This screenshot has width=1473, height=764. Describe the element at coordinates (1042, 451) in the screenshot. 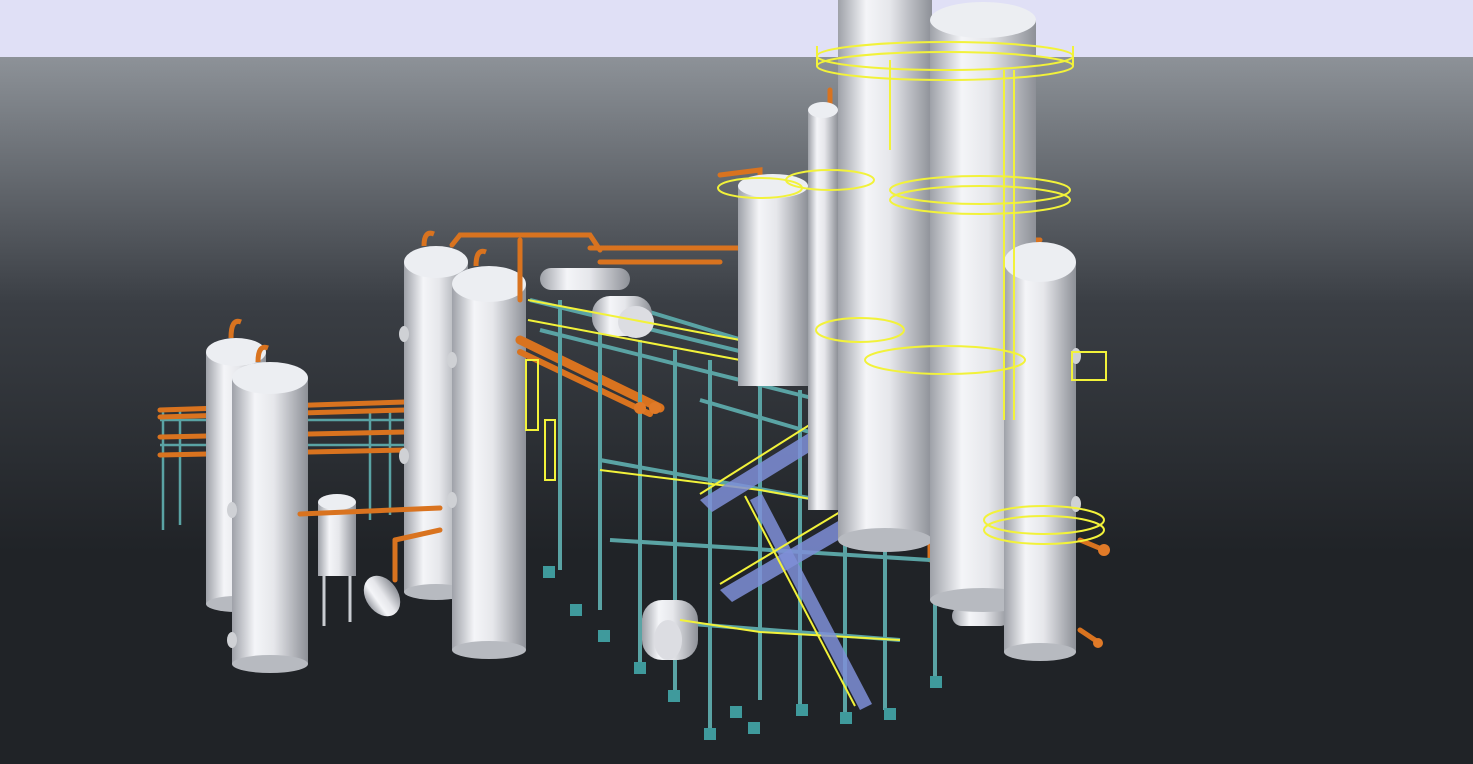

I see `tower-right` at that location.